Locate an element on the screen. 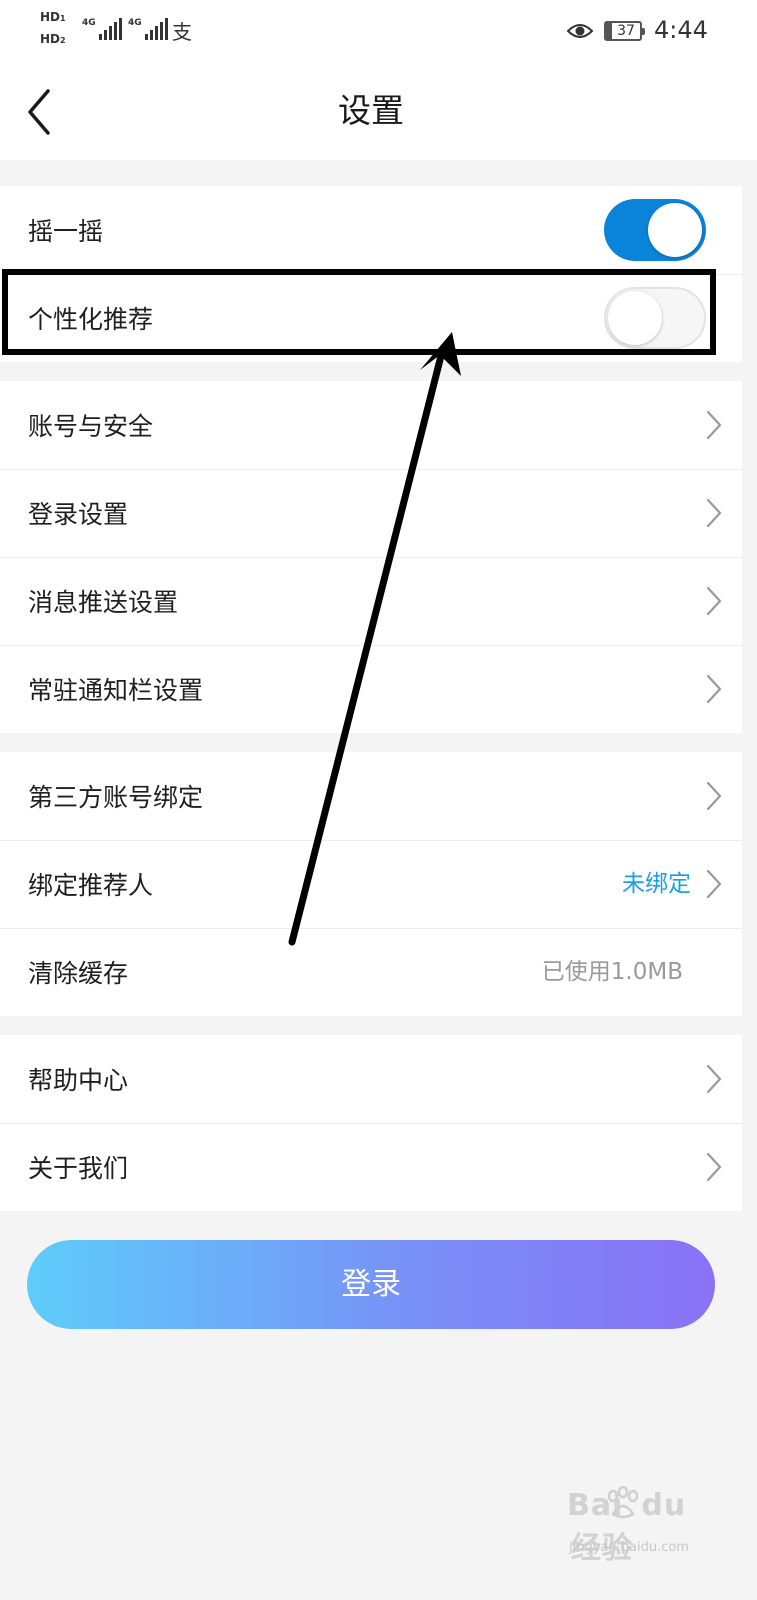 Image resolution: width=757 pixels, height=1600 pixels. page-title: 设置 is located at coordinates (371, 110).